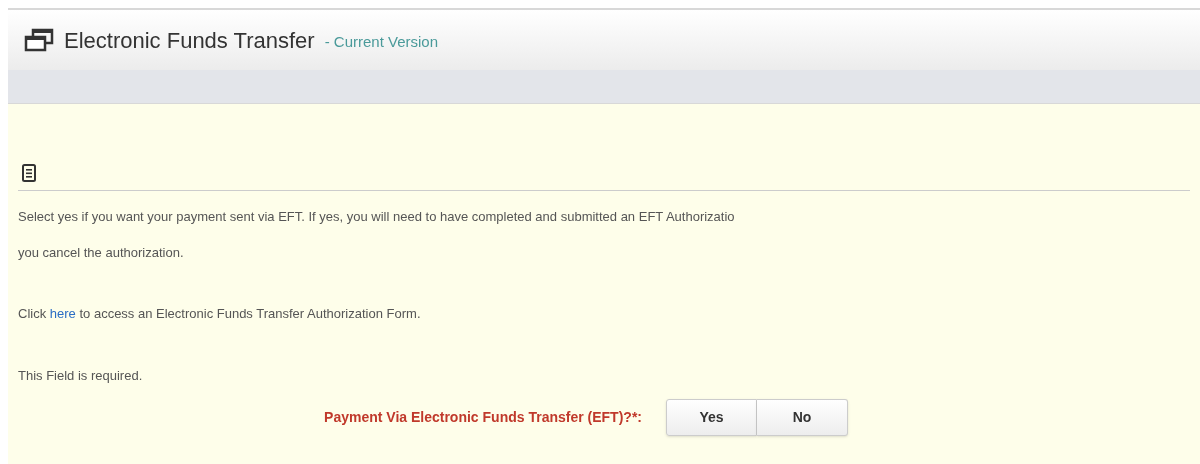 The image size is (1200, 464). I want to click on instruction-text: Click here to access an Electronic Funds Transfer Authorization Form., so click(220, 314).